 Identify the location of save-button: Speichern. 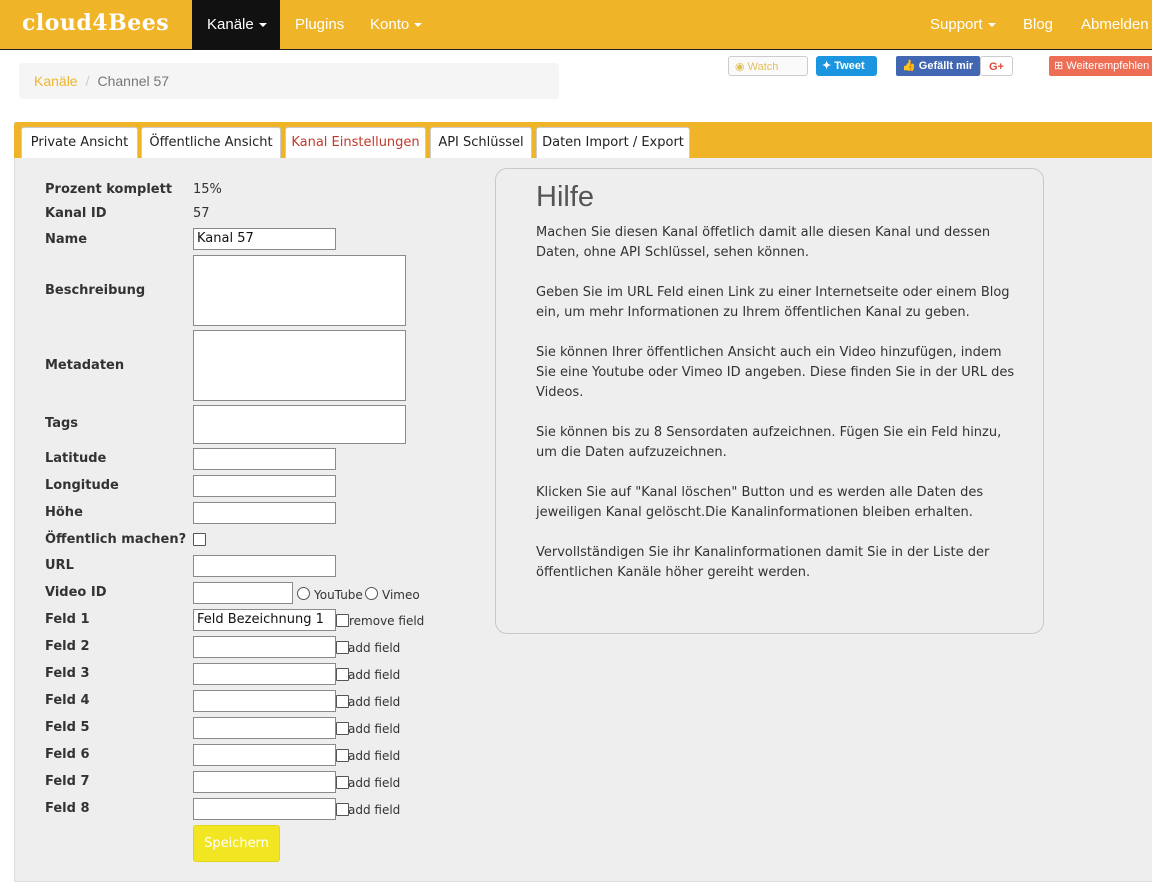
(236, 843).